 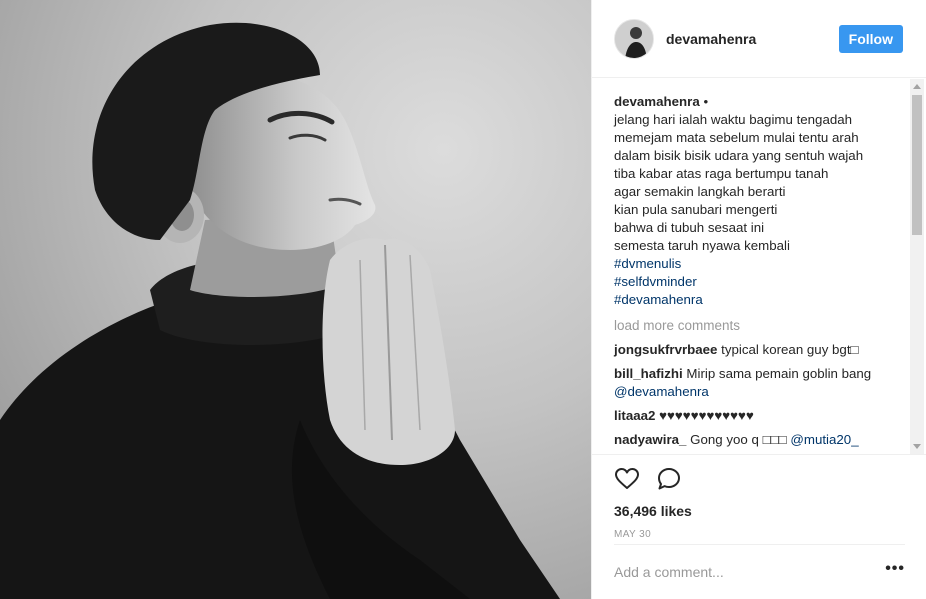 What do you see at coordinates (700, 191) in the screenshot?
I see `caption-line: agar semakin langkah berarti` at bounding box center [700, 191].